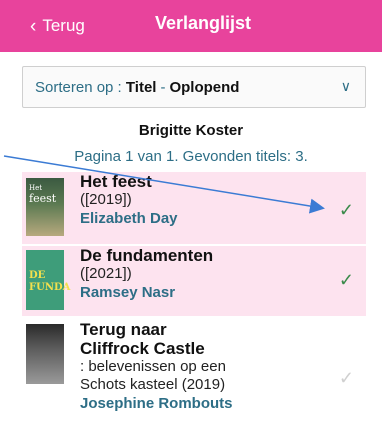 Image resolution: width=382 pixels, height=425 pixels. I want to click on sort-field: Titel, so click(141, 87).